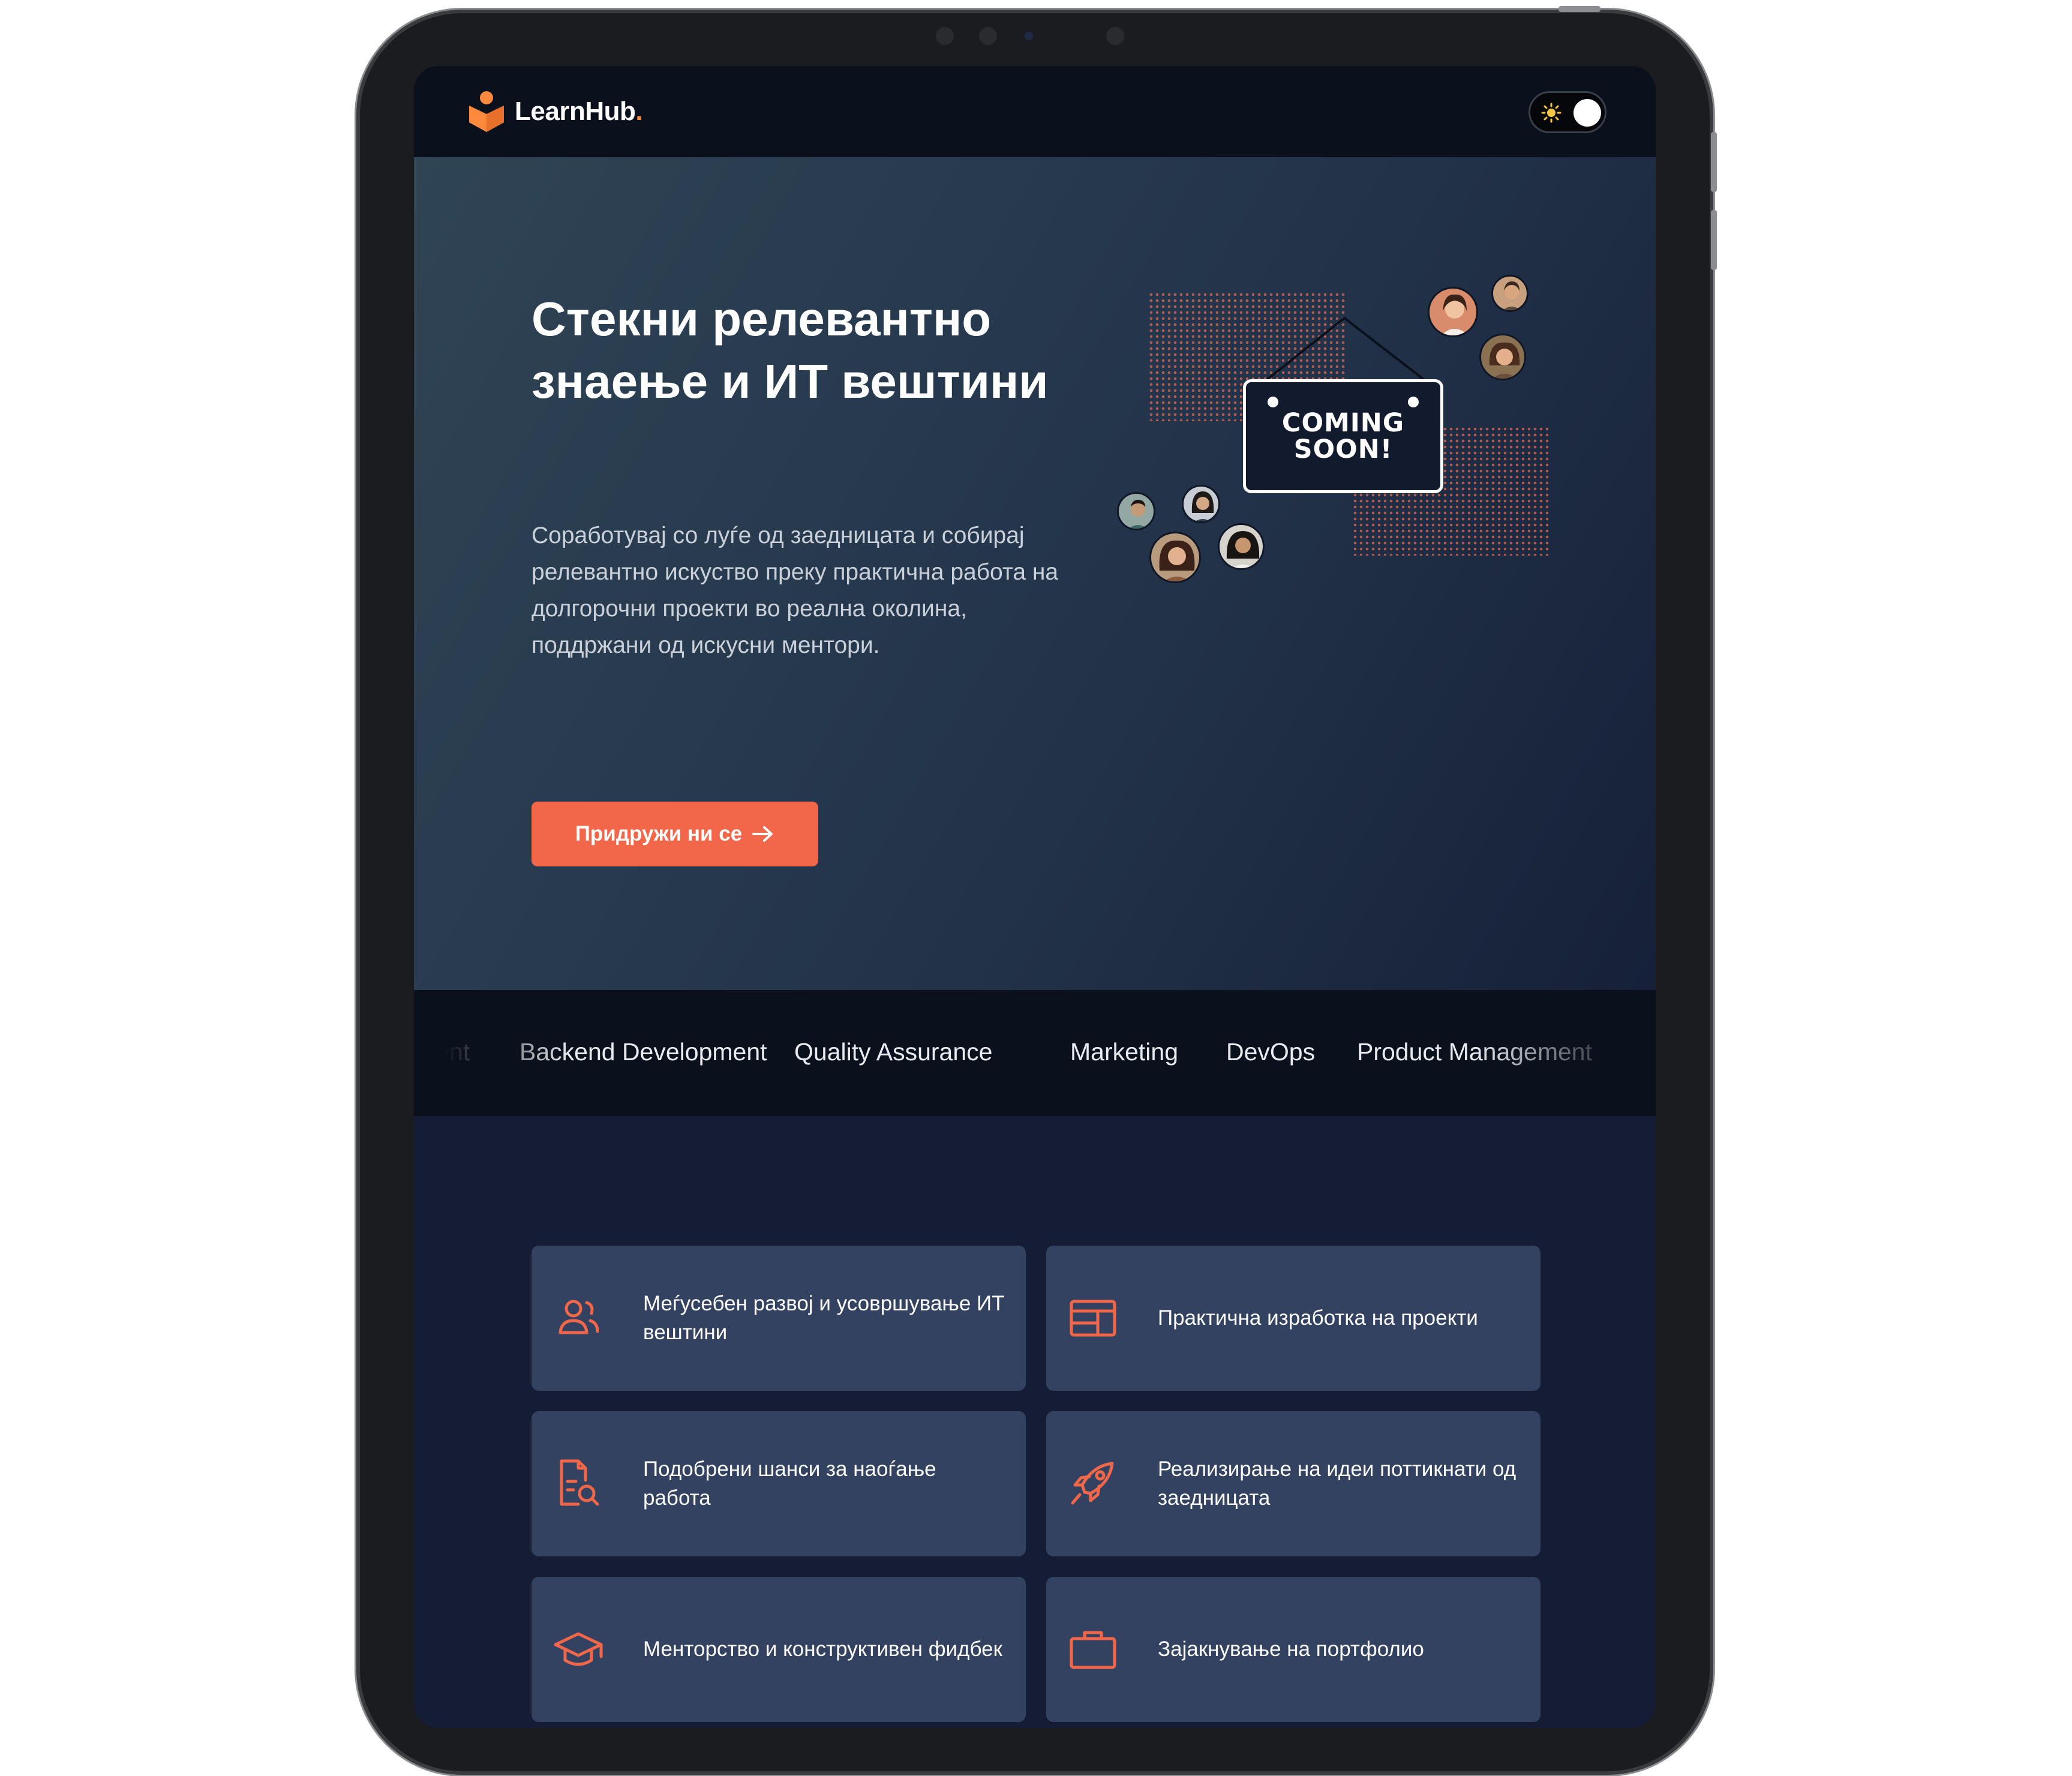 This screenshot has width=2072, height=1776. I want to click on tablet-volume-down-button, so click(1714, 240).